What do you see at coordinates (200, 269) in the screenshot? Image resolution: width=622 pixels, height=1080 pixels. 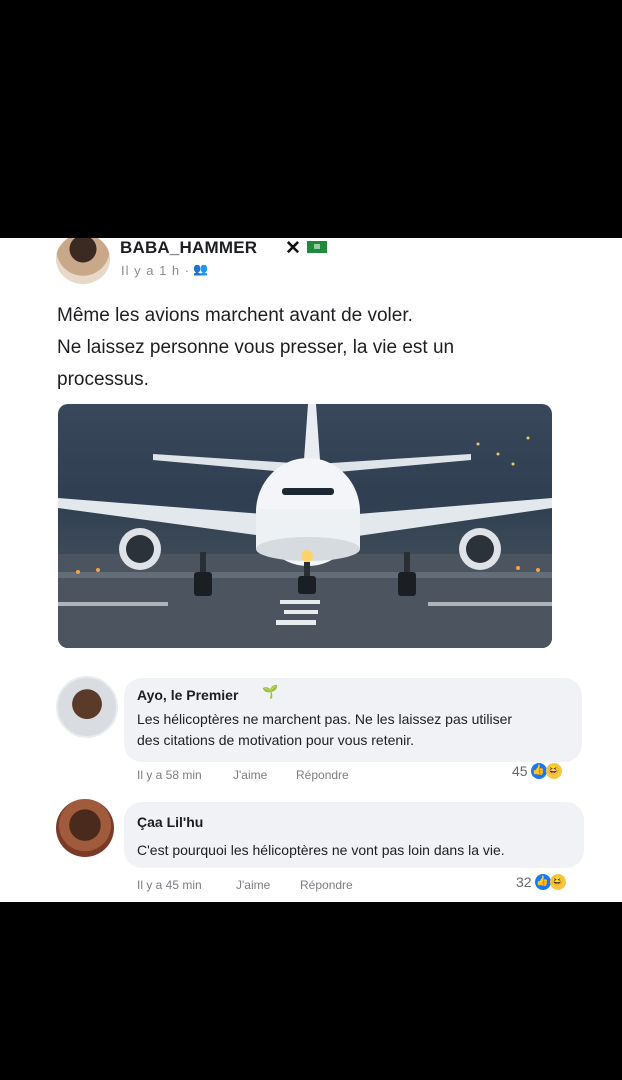 I see `friends-icon: 👥` at bounding box center [200, 269].